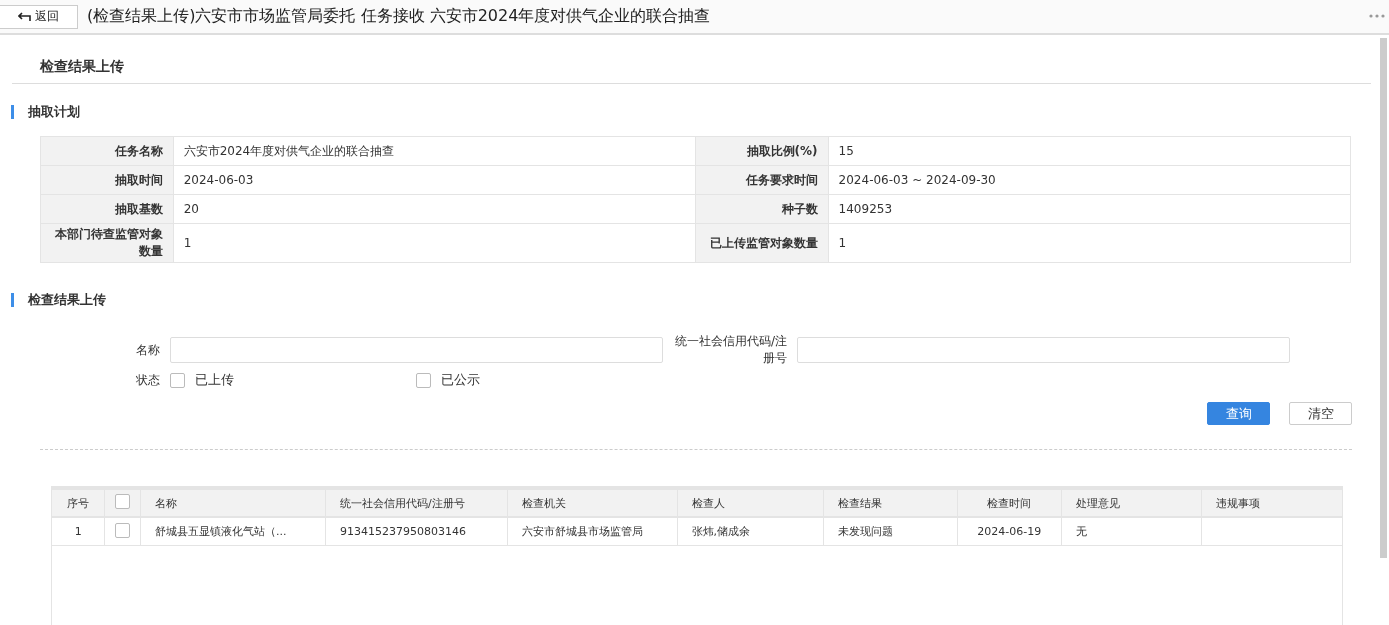  What do you see at coordinates (78, 503) in the screenshot?
I see `column-header: 序号` at bounding box center [78, 503].